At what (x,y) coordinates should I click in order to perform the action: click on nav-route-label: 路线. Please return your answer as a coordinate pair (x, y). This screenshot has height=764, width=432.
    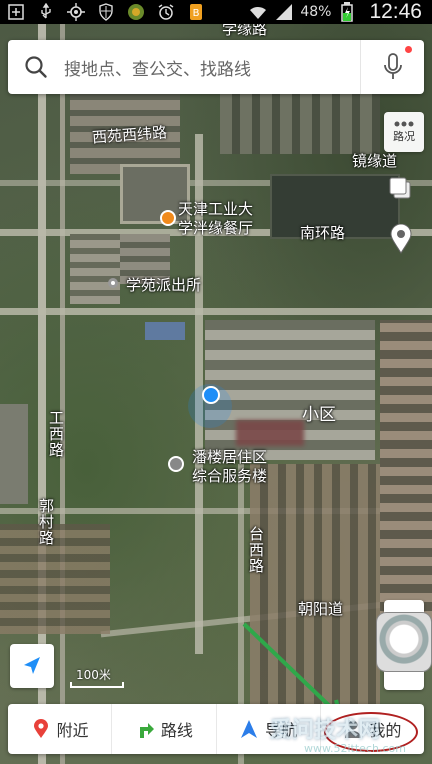
    Looking at the image, I should click on (176, 730).